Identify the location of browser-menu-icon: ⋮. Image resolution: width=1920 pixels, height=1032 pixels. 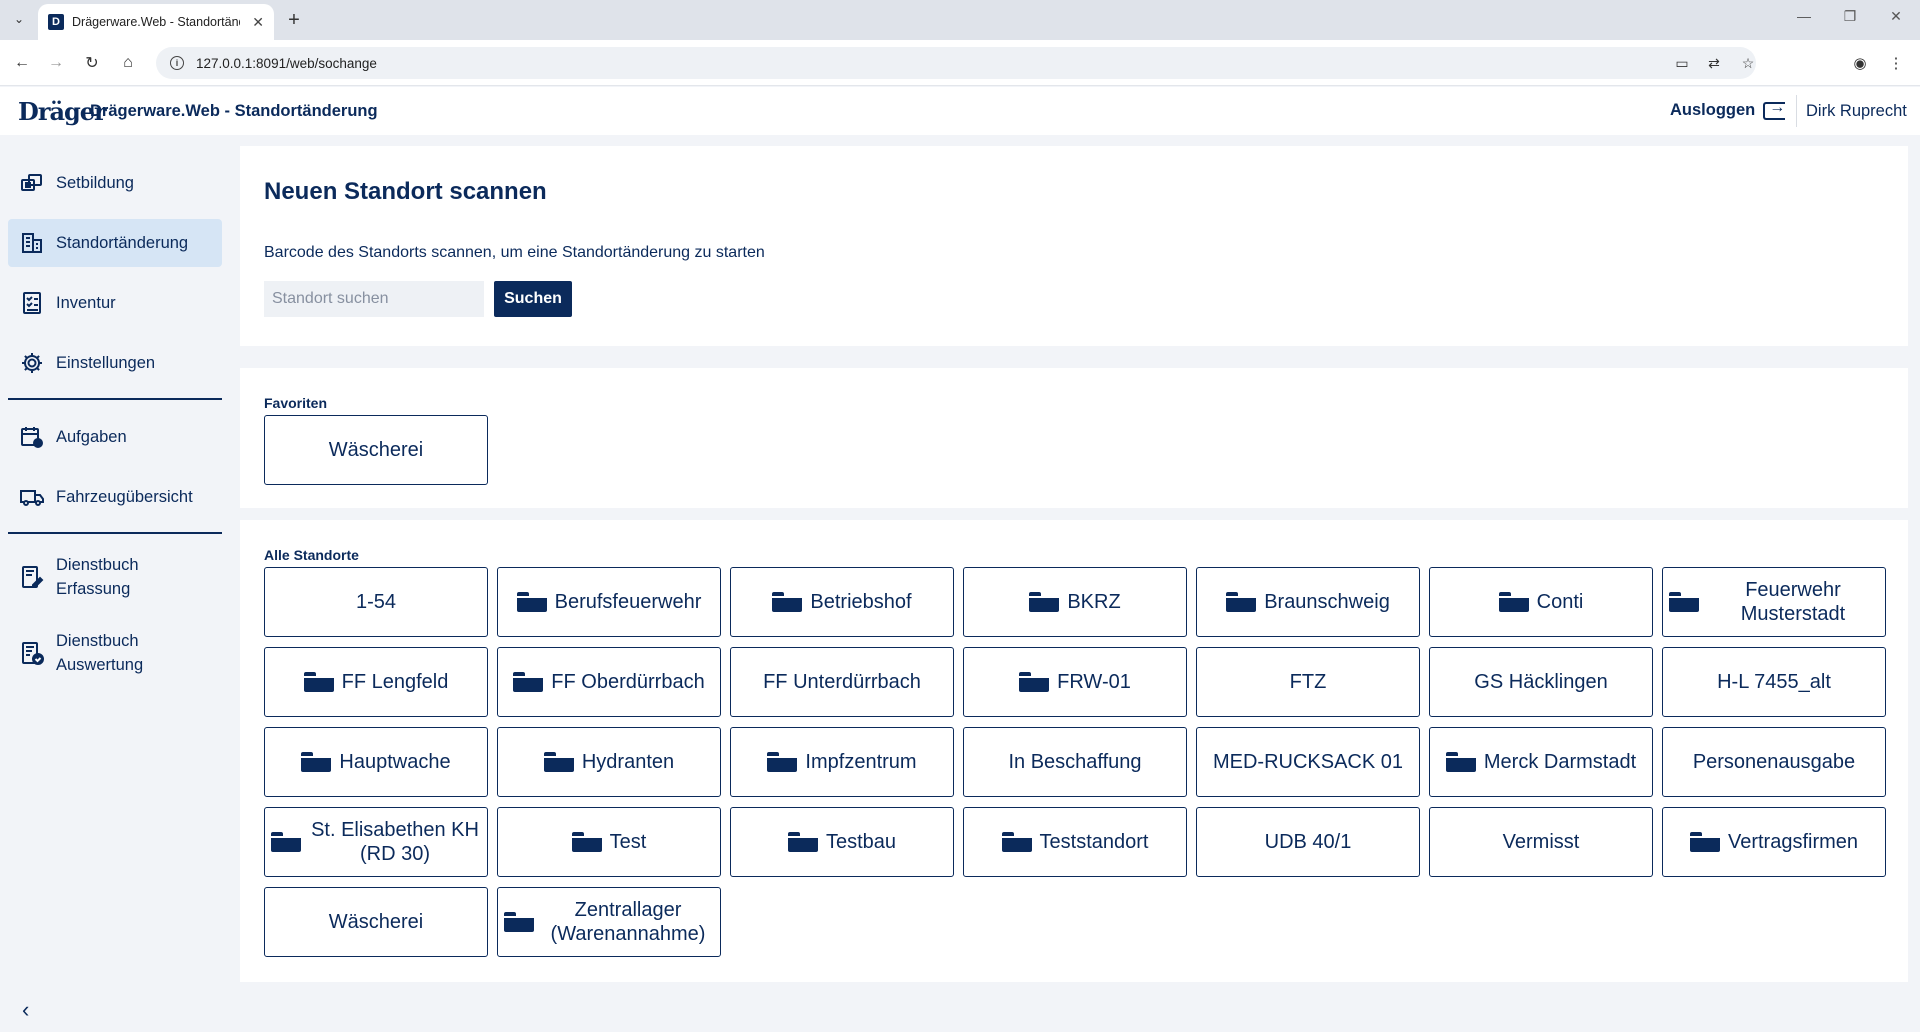
(1896, 63).